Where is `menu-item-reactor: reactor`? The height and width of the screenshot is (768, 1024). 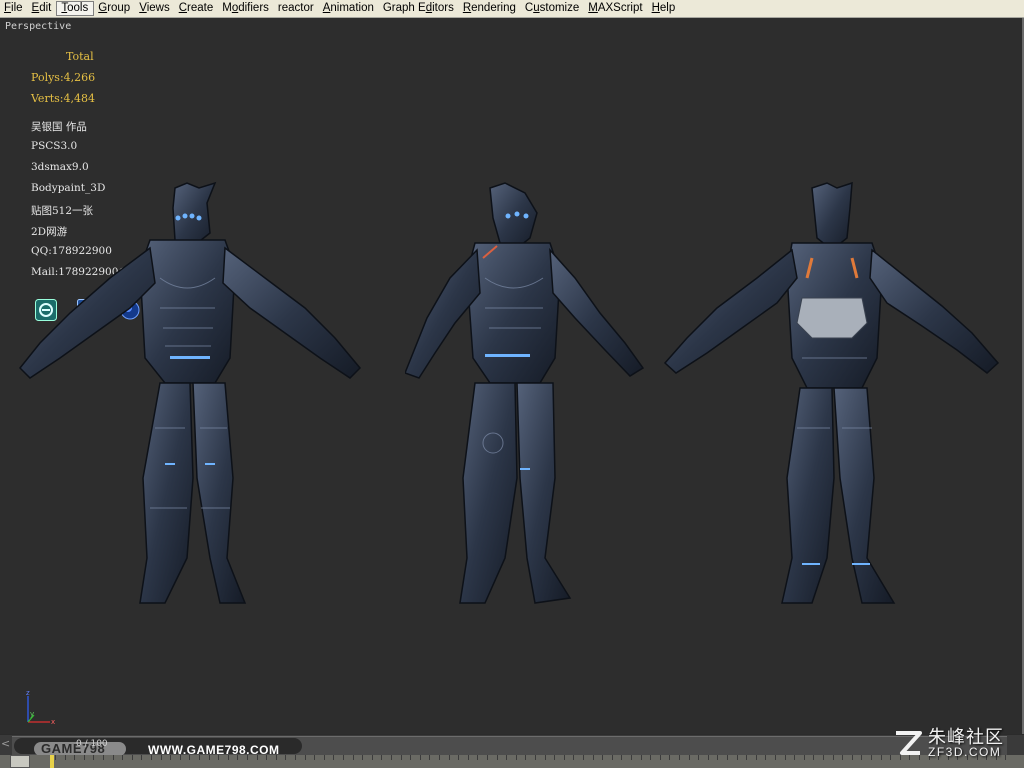
menu-item-reactor: reactor is located at coordinates (296, 8).